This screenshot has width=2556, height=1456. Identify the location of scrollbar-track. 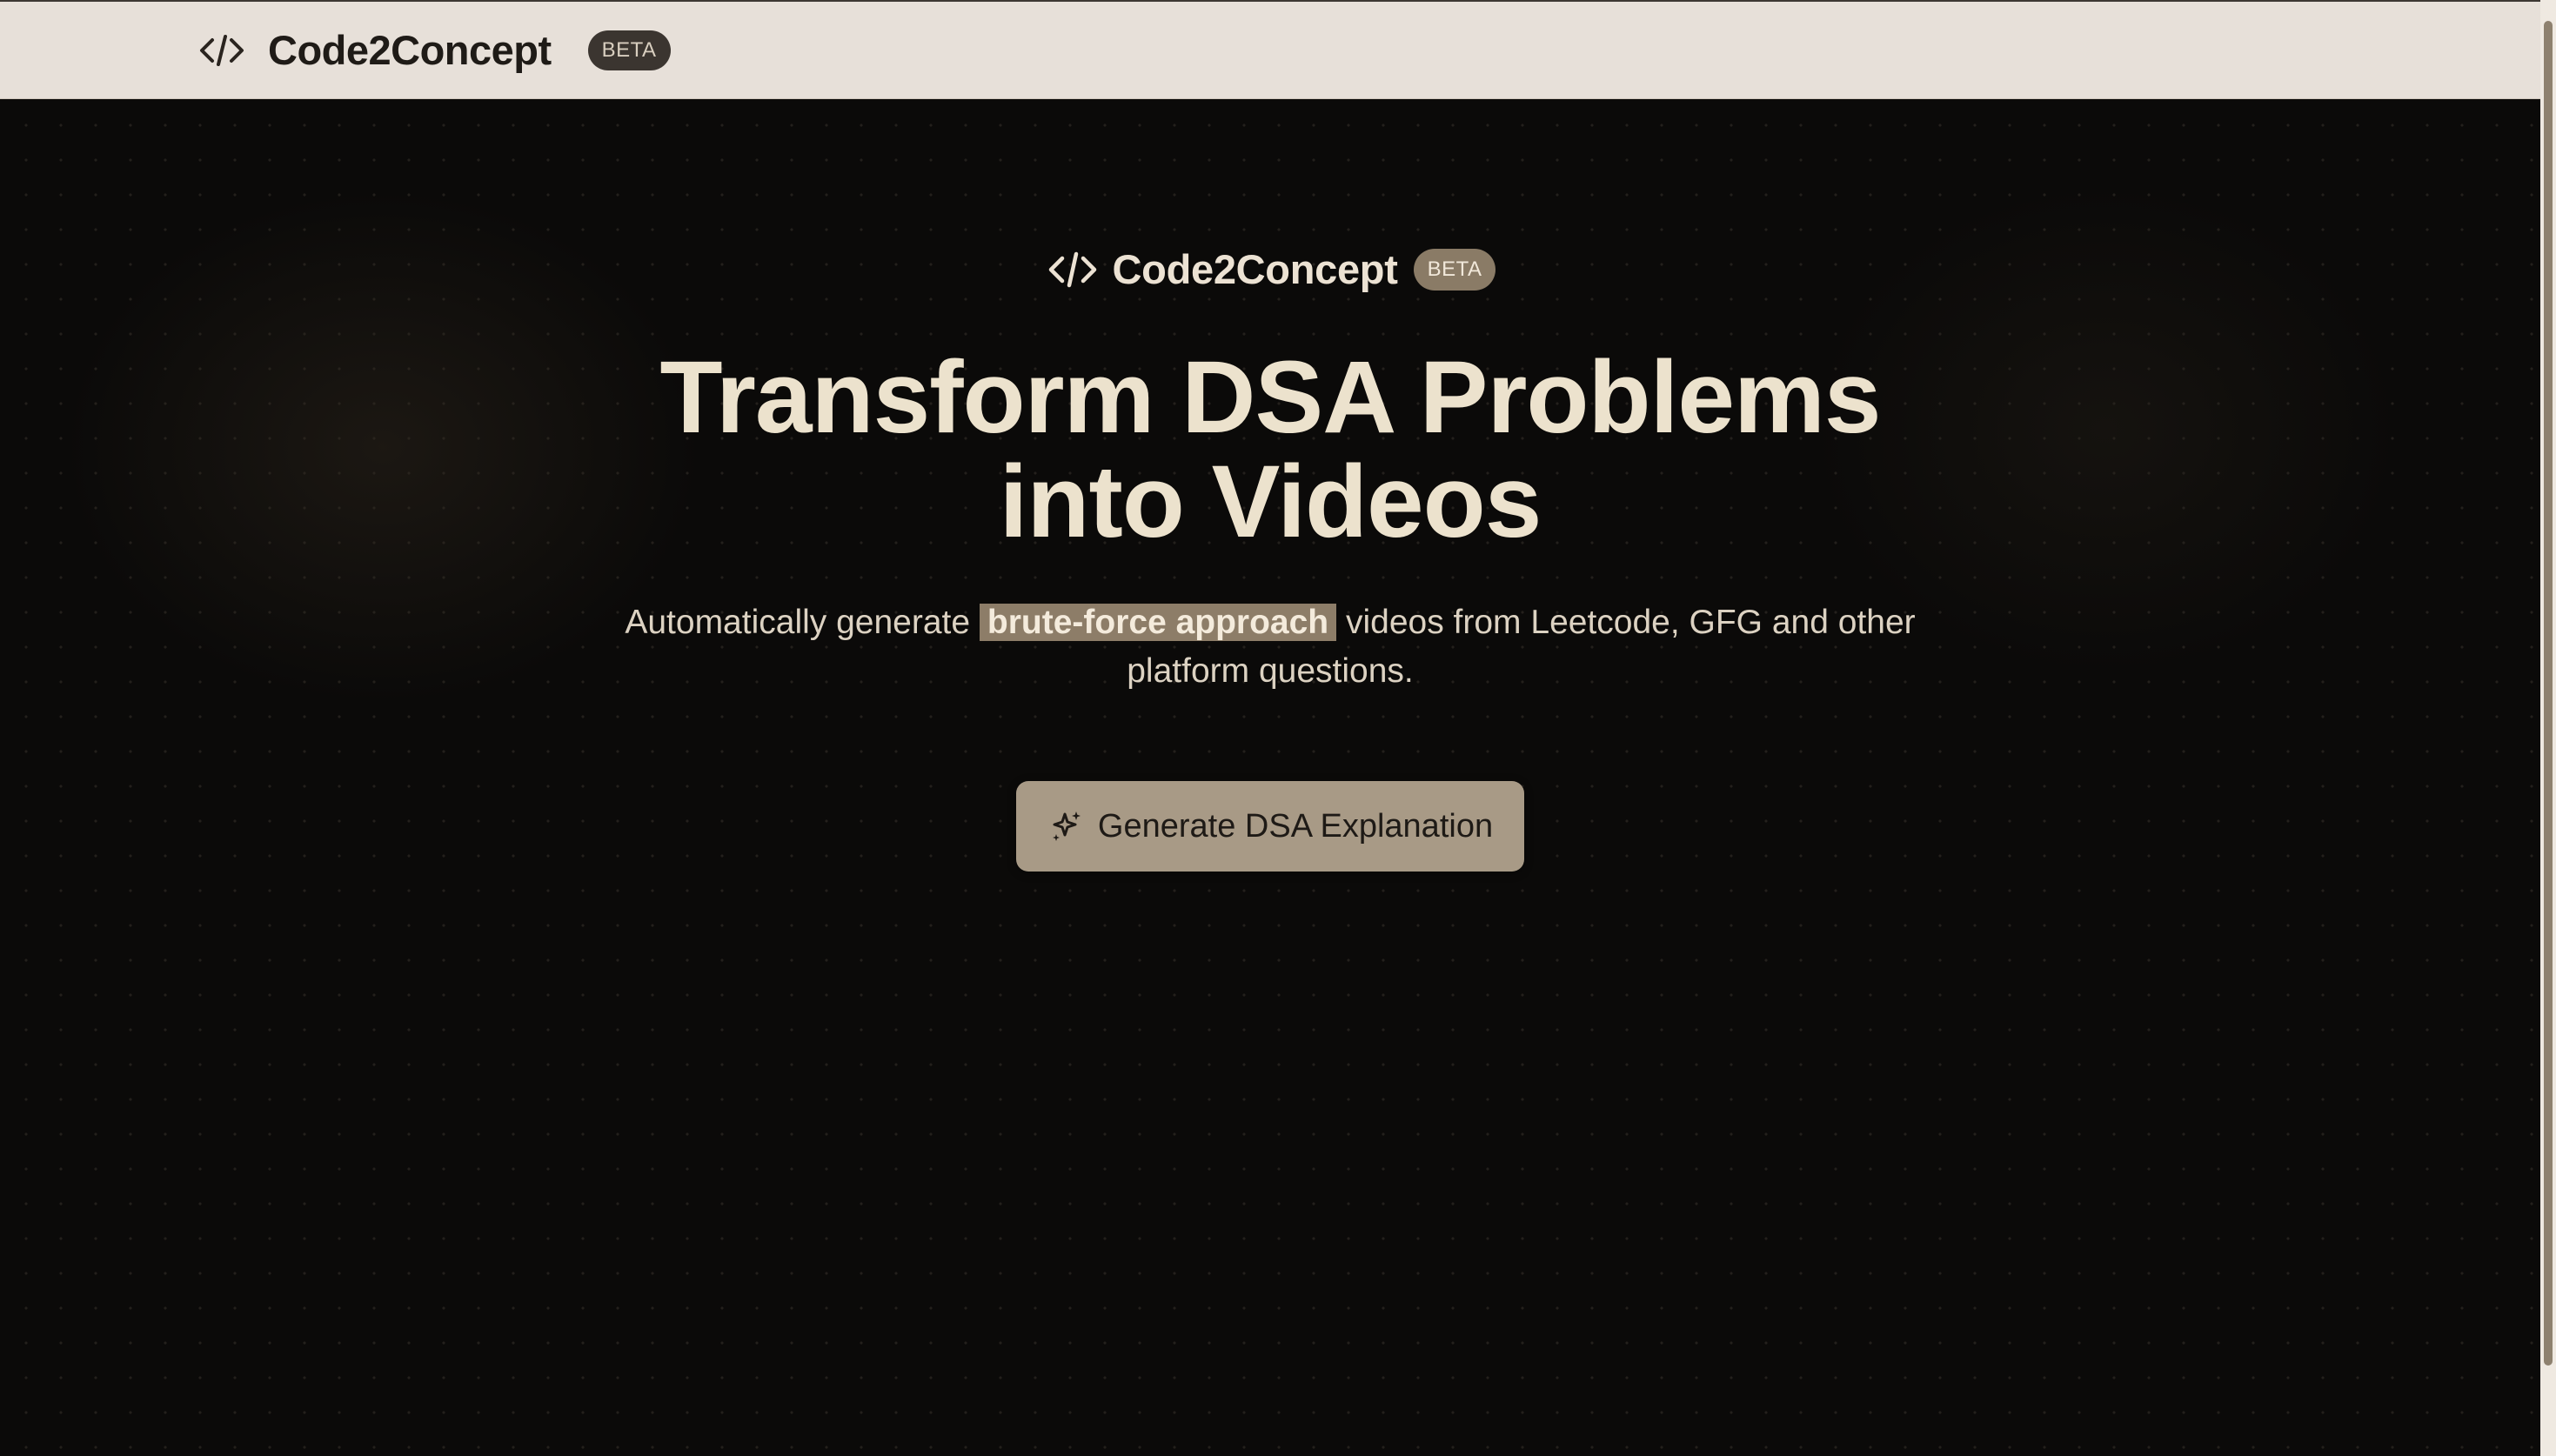
(2548, 728).